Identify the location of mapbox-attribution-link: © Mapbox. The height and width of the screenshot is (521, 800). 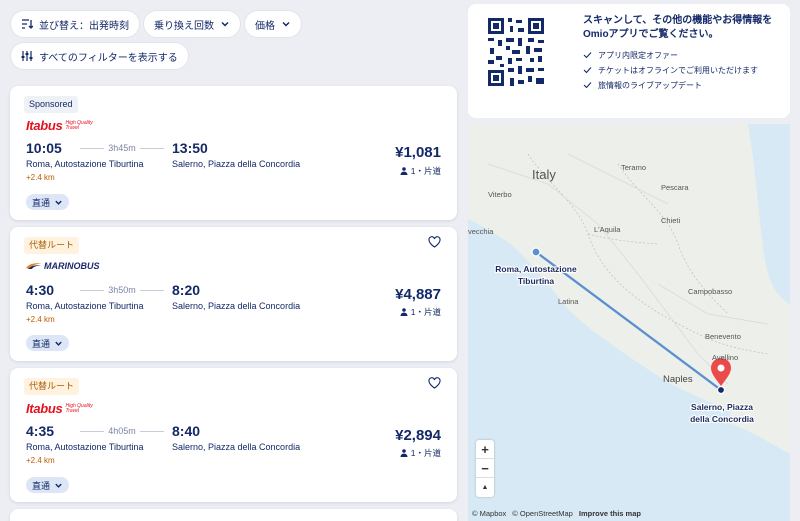
(489, 513).